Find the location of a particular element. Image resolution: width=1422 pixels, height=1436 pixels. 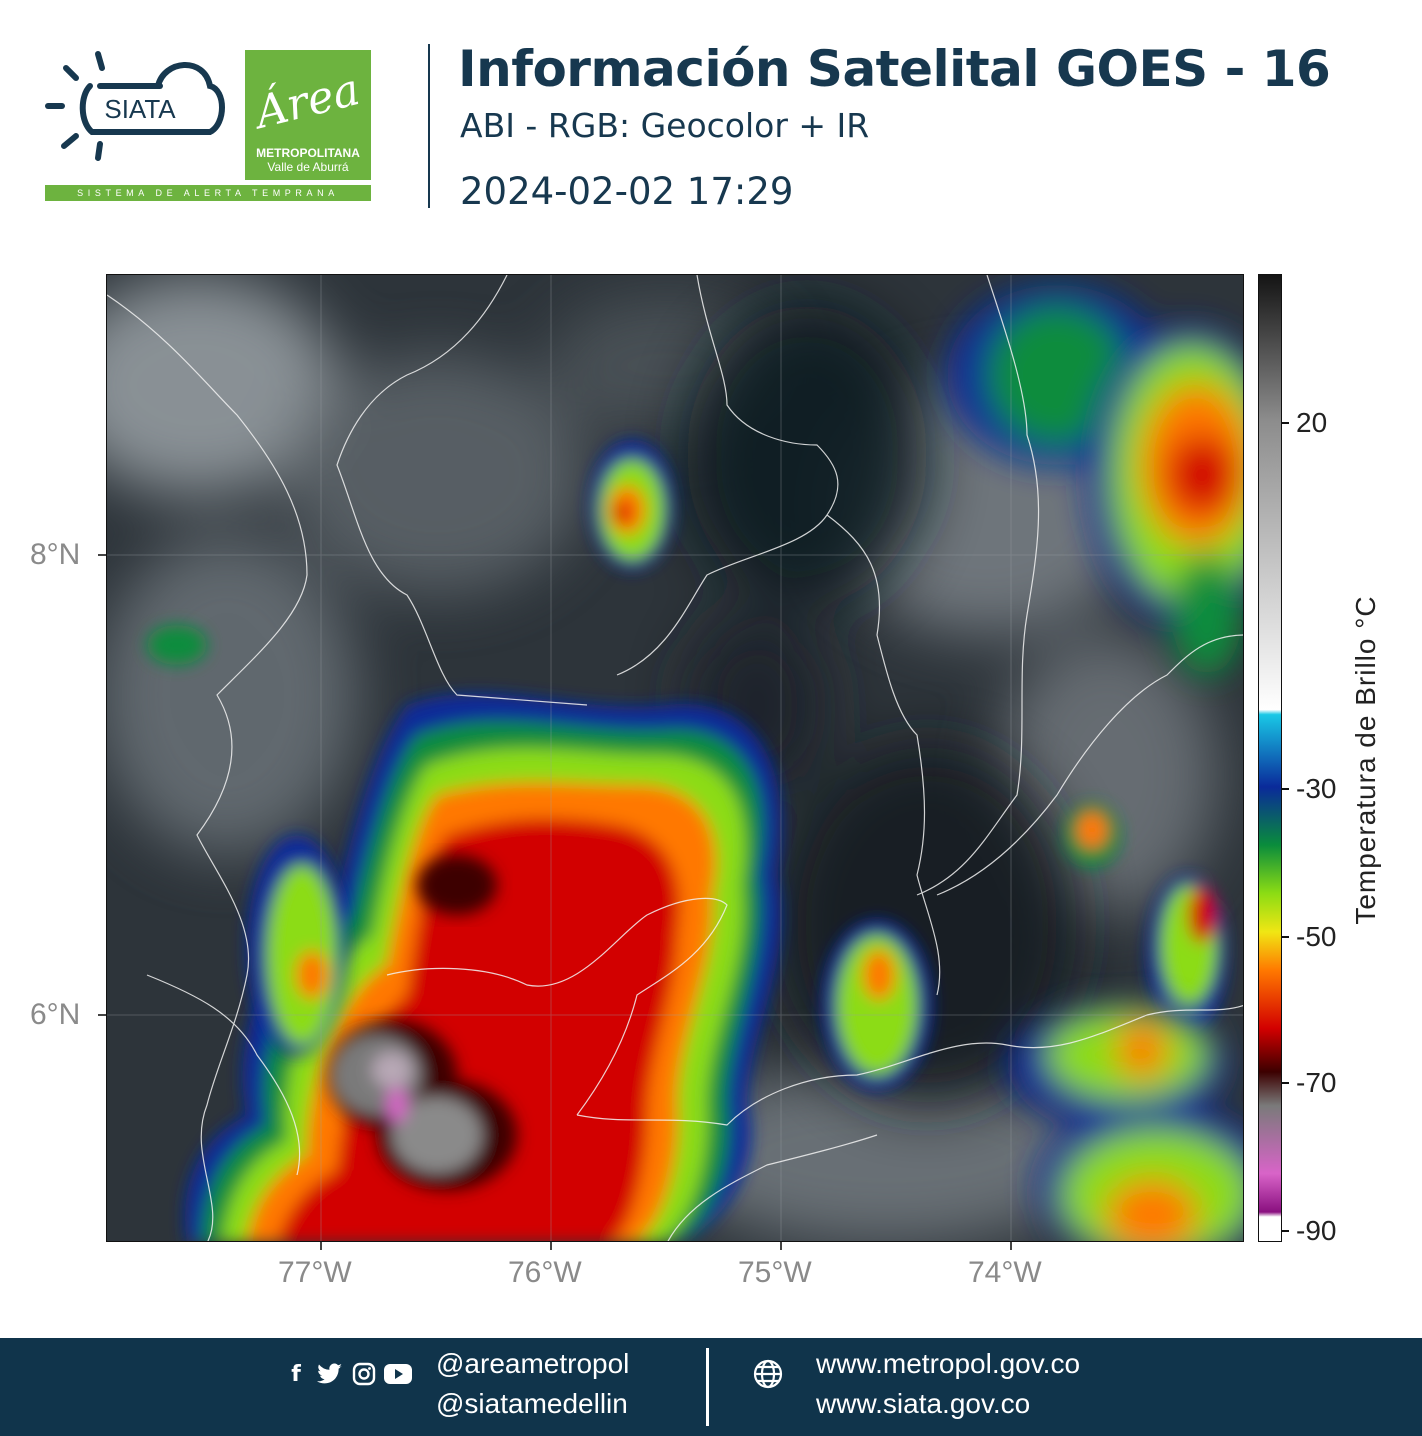

lat-label-6n: 6°N is located at coordinates (55, 1014).